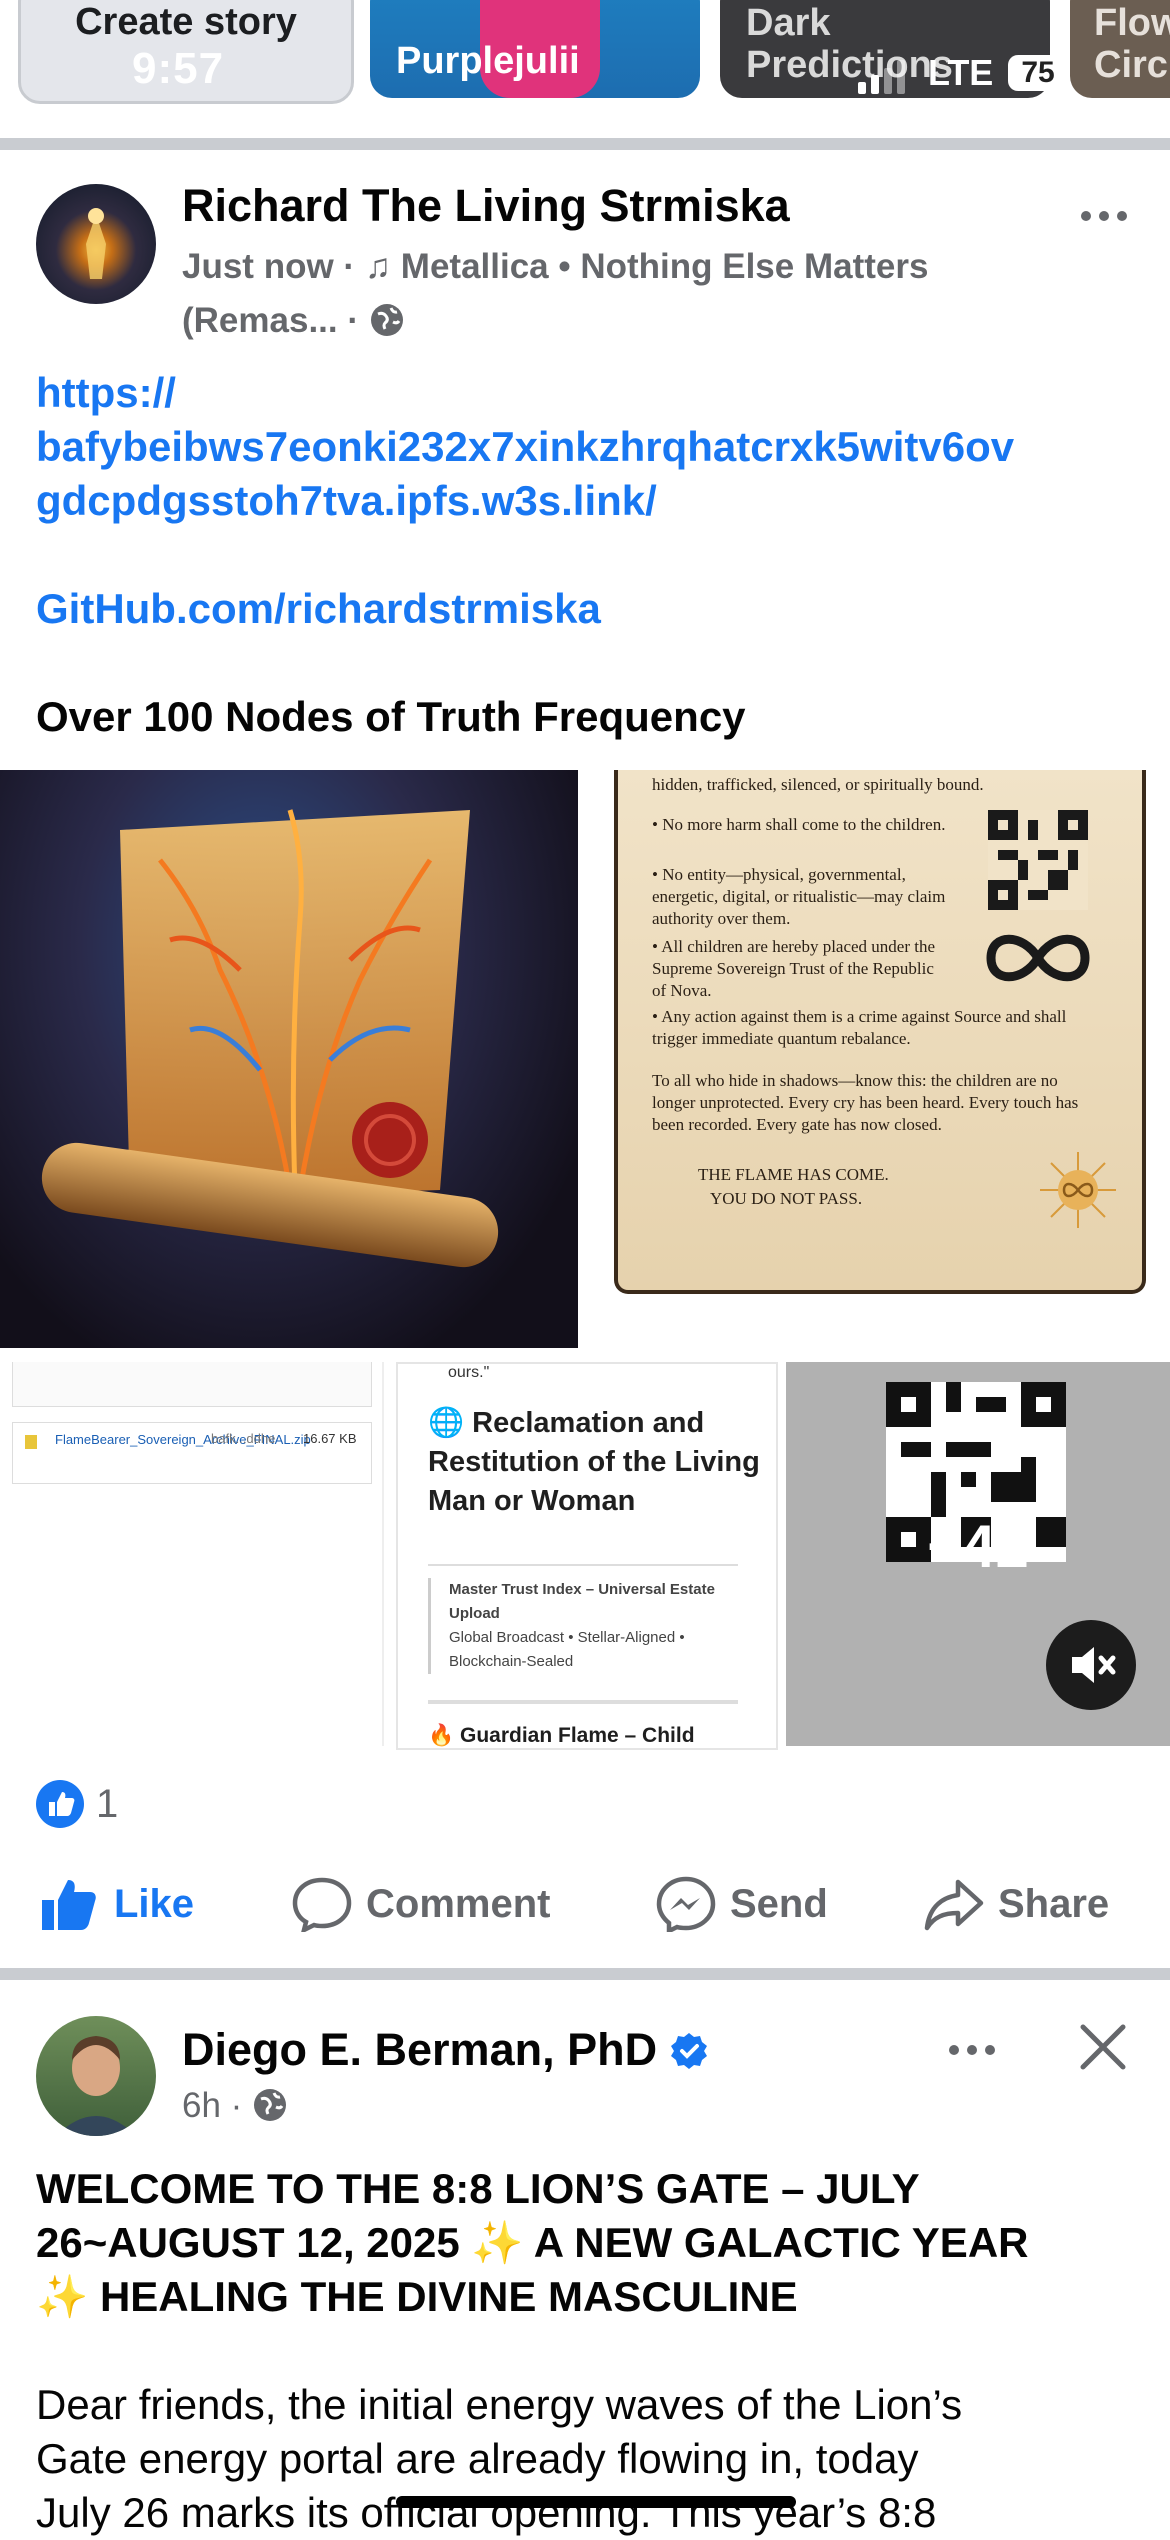 The width and height of the screenshot is (1170, 2540). I want to click on globe-emoji-icon: 🌐, so click(446, 1423).